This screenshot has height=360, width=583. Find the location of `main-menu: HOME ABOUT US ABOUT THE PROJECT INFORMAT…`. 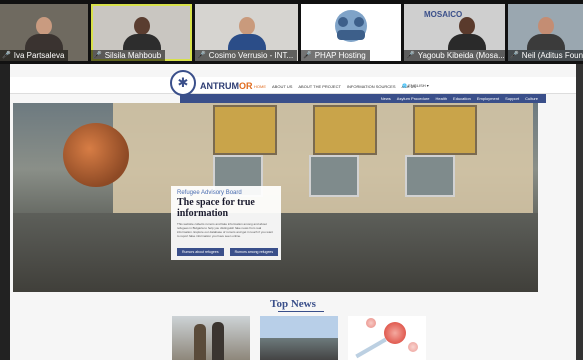

main-menu: HOME ABOUT US ABOUT THE PROJECT INFORMAT… is located at coordinates (335, 86).